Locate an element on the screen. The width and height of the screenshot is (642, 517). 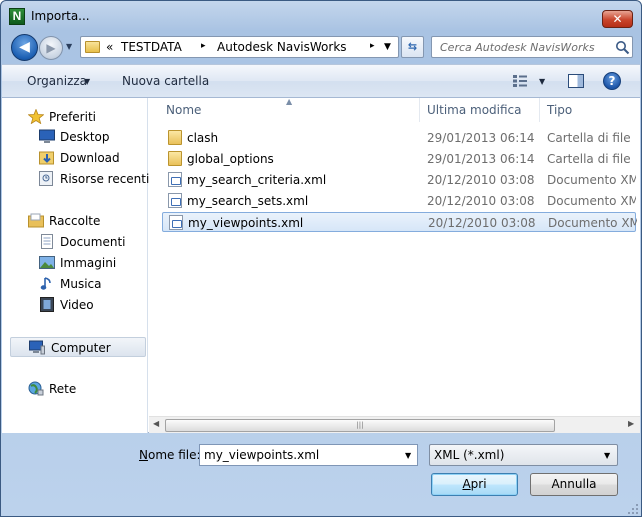
navisworks-app-icon: N is located at coordinates (17, 16).